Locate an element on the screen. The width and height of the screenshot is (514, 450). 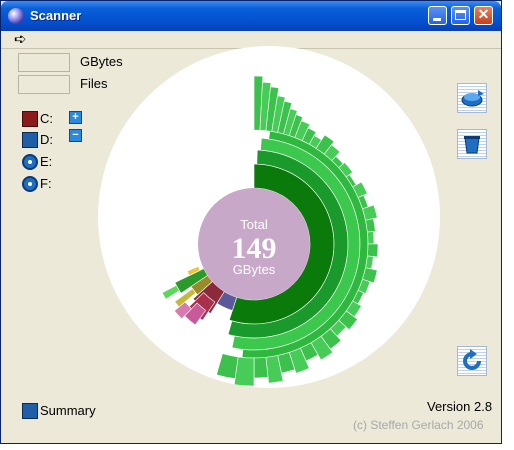
center-labels: Total 149 GBytes is located at coordinates (254, 247).